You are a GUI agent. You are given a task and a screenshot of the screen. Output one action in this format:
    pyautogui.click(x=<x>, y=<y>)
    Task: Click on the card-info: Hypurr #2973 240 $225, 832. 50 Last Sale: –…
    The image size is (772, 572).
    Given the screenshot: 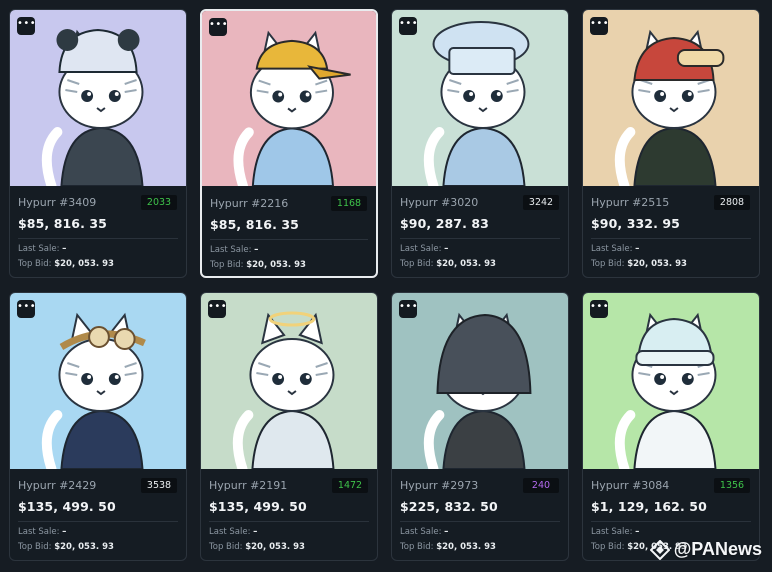 What is the action you would take?
    pyautogui.click(x=480, y=514)
    